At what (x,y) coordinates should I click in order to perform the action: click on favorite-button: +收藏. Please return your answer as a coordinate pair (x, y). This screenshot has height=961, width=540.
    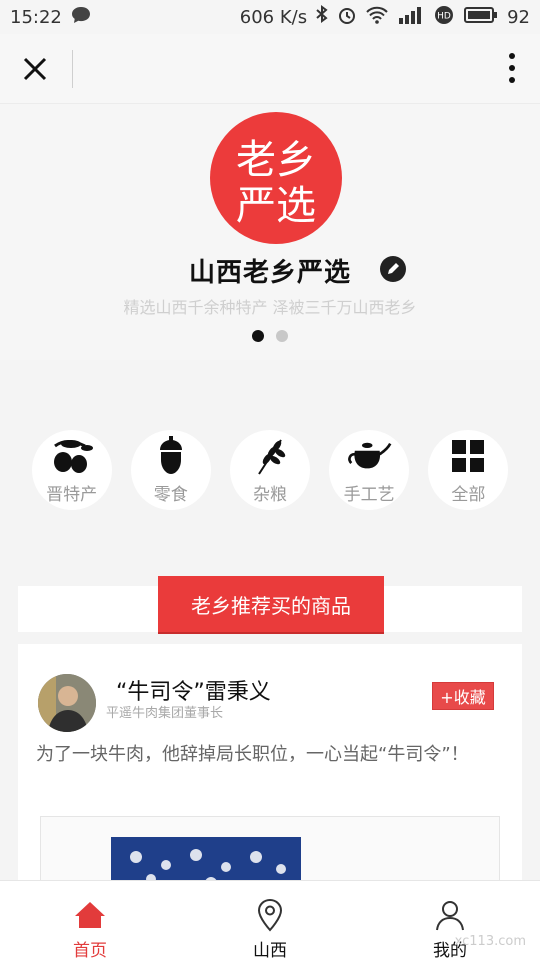
    Looking at the image, I should click on (463, 696).